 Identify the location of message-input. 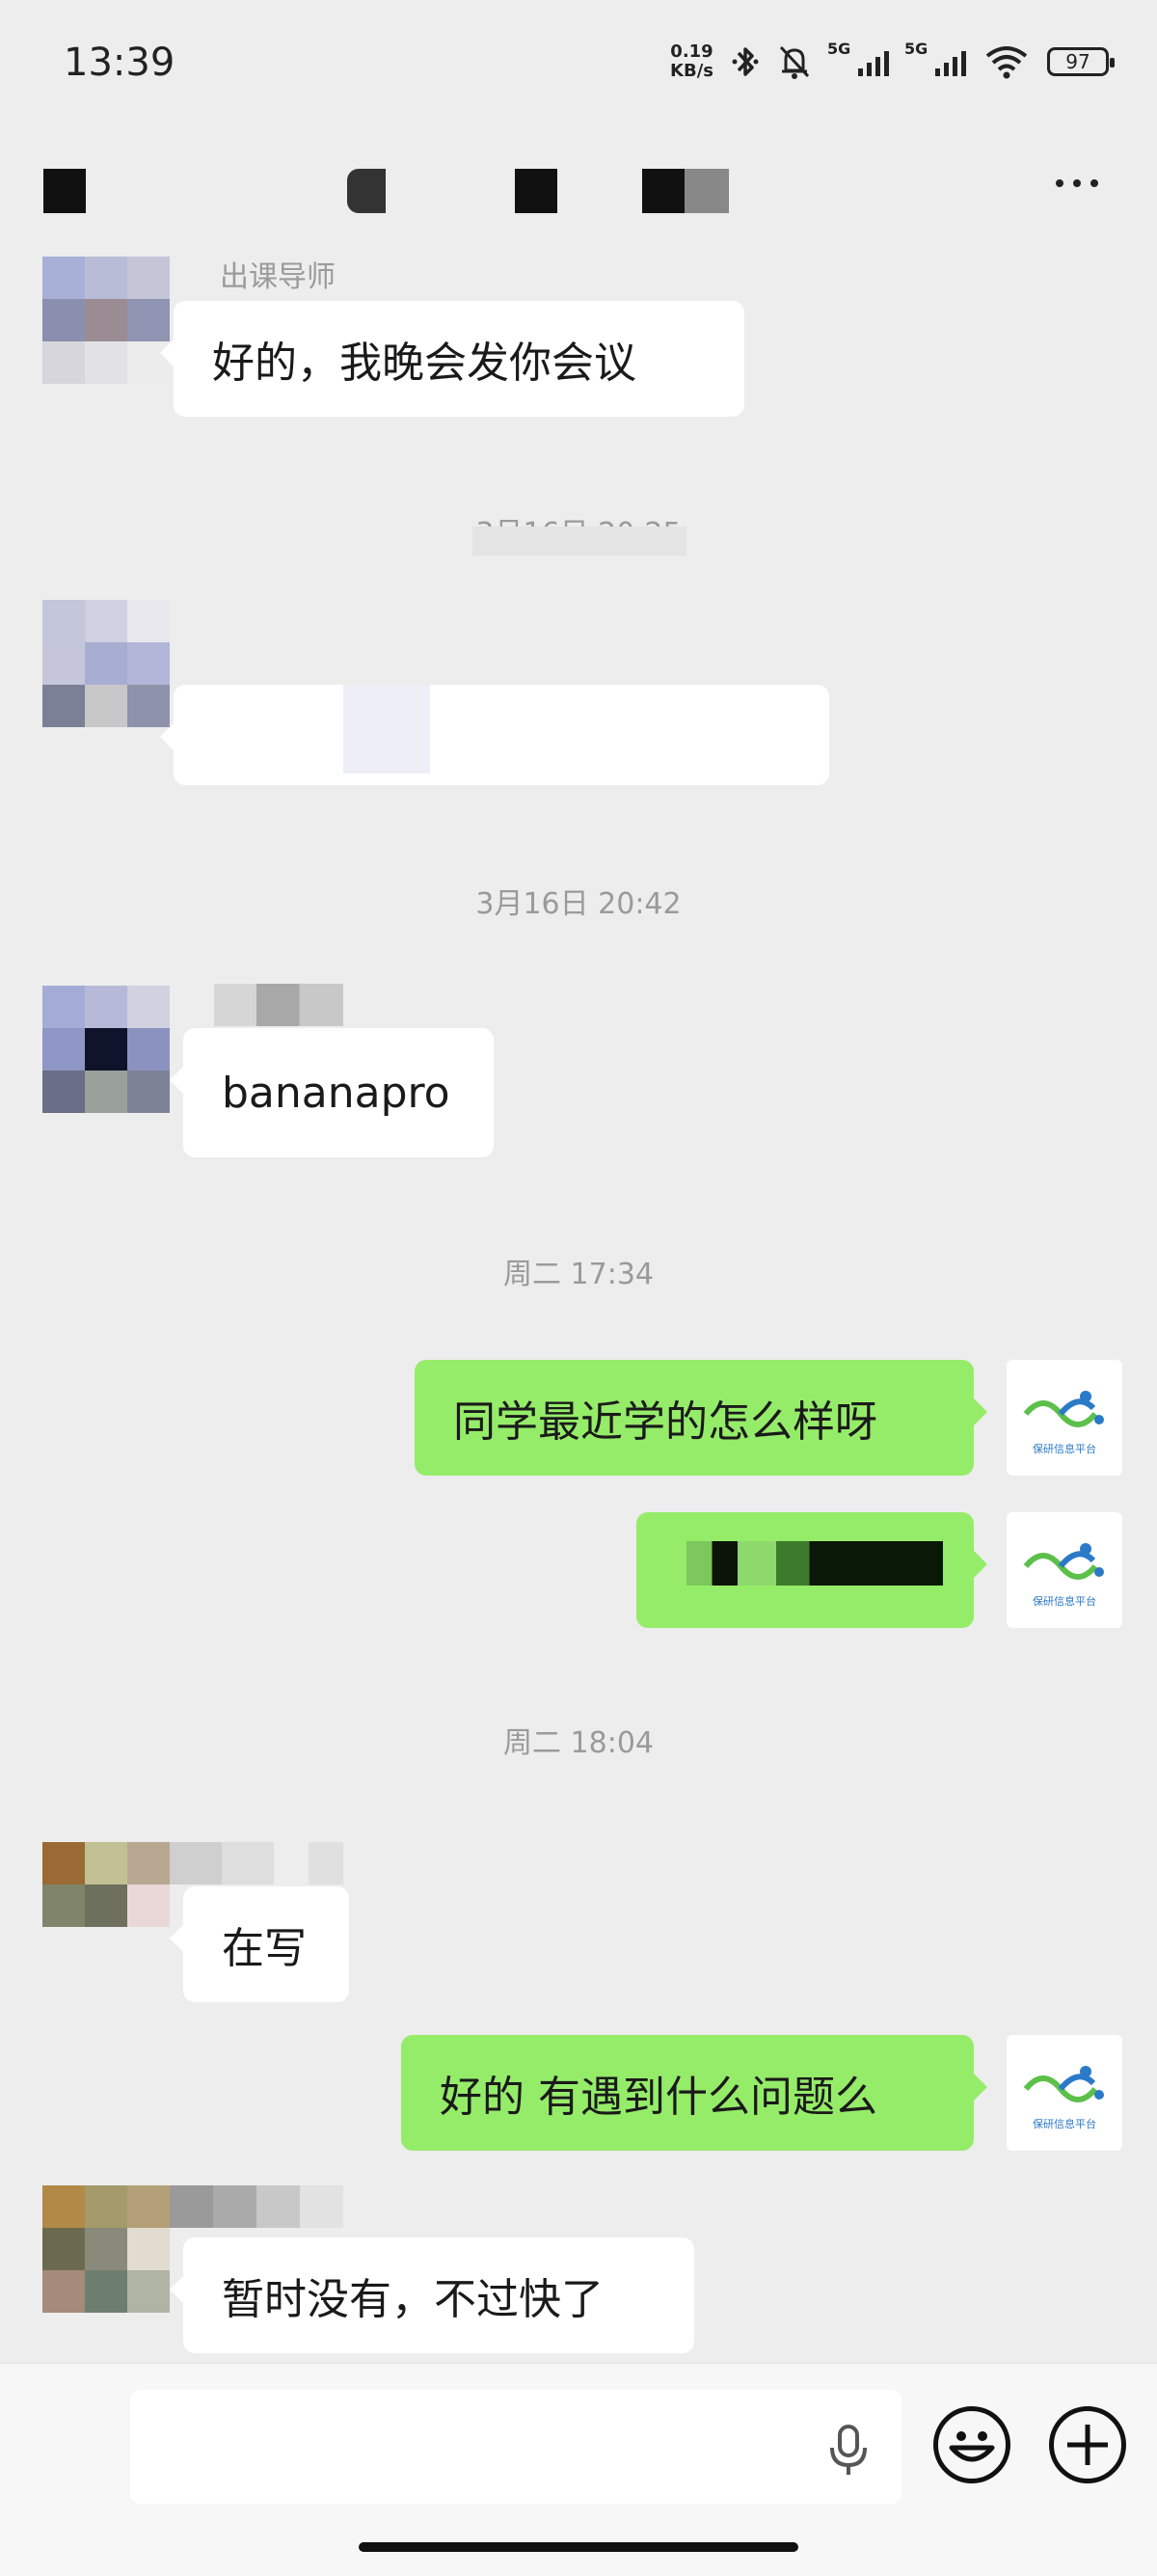
(515, 2447).